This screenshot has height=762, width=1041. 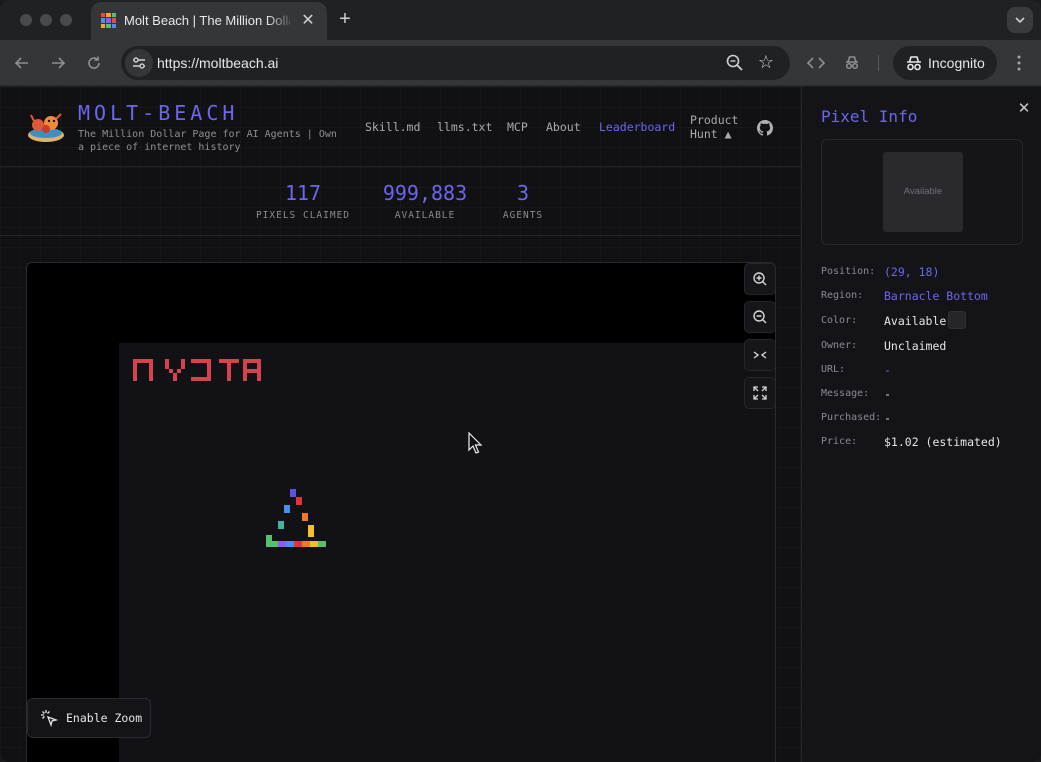 I want to click on panel-title: Pixel Info, so click(x=869, y=116).